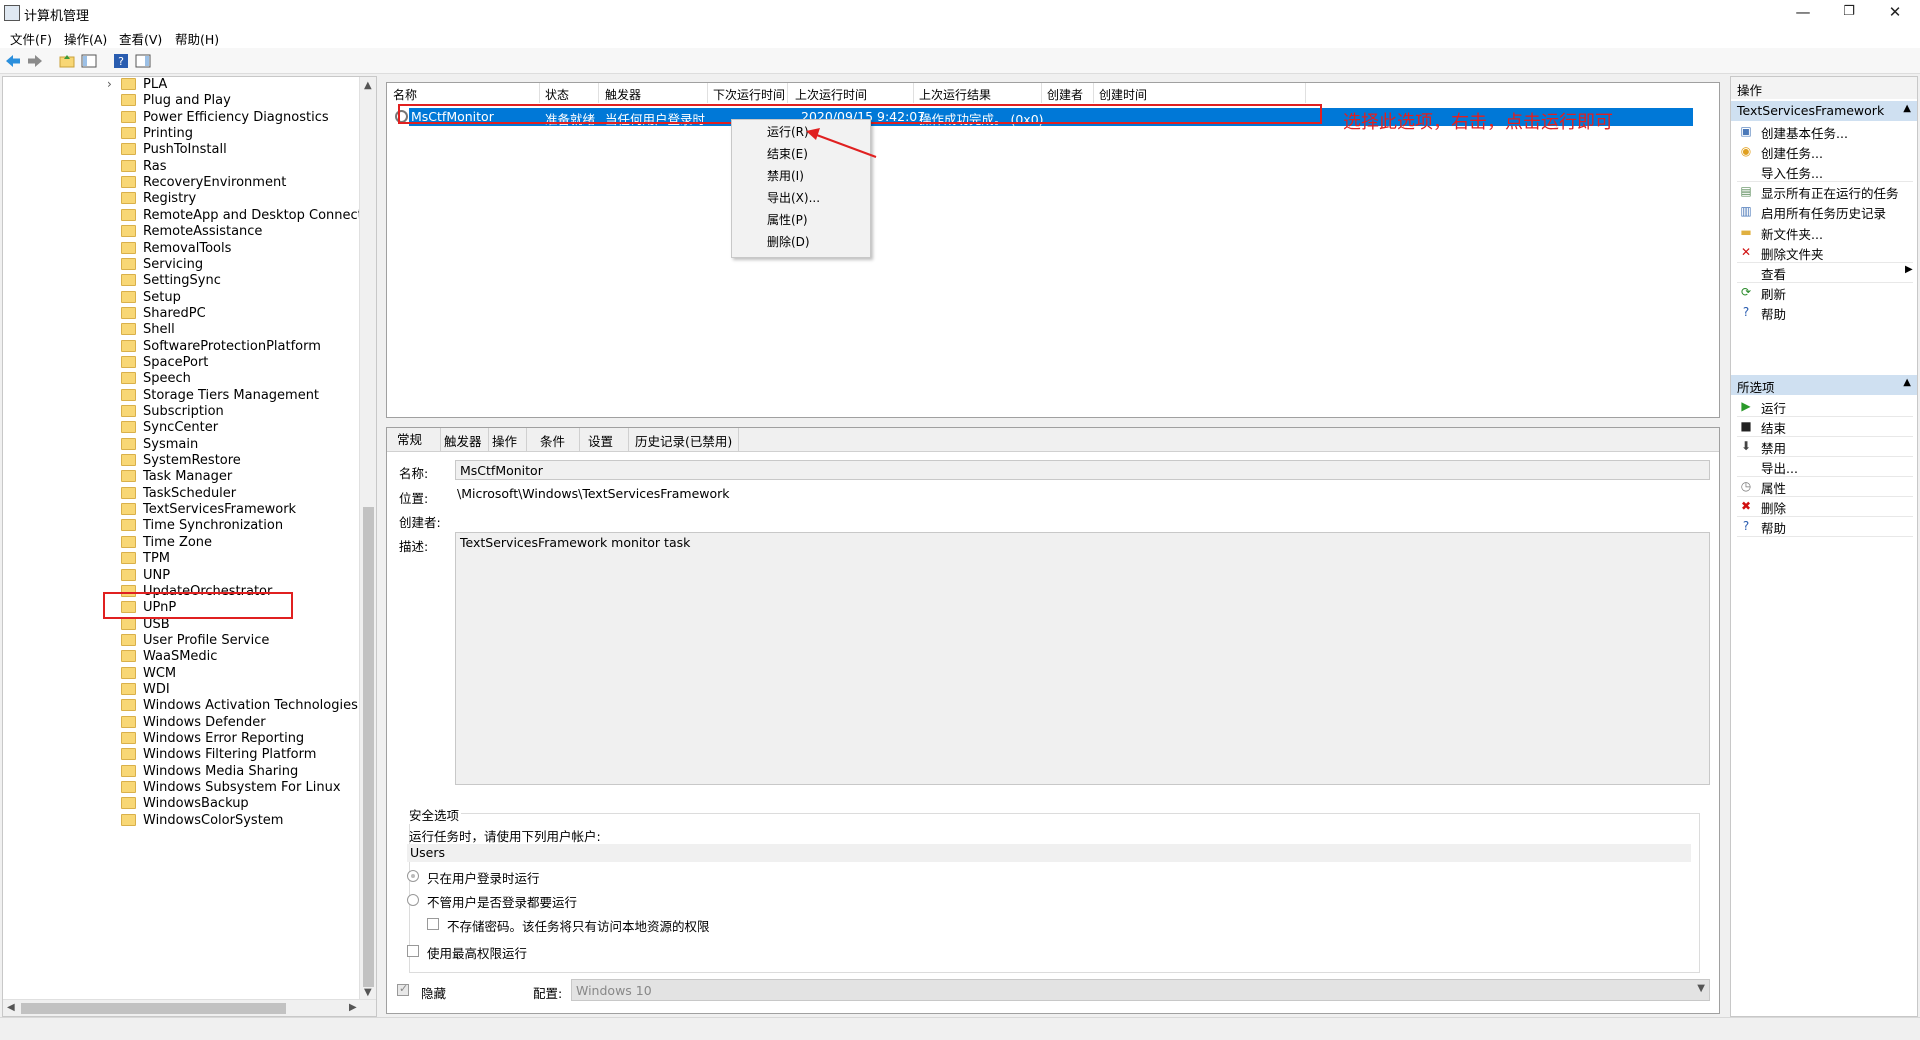 The height and width of the screenshot is (1040, 1920). What do you see at coordinates (213, 820) in the screenshot?
I see `tree-item-label: WindowsColorSystem` at bounding box center [213, 820].